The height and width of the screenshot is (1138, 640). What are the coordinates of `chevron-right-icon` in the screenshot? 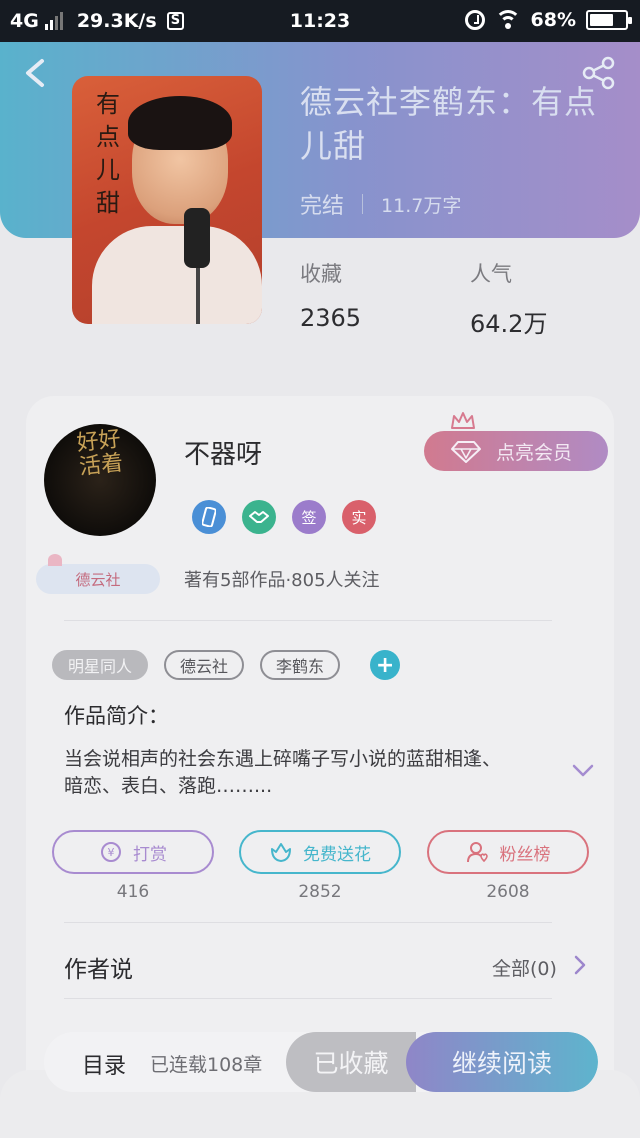 It's located at (580, 965).